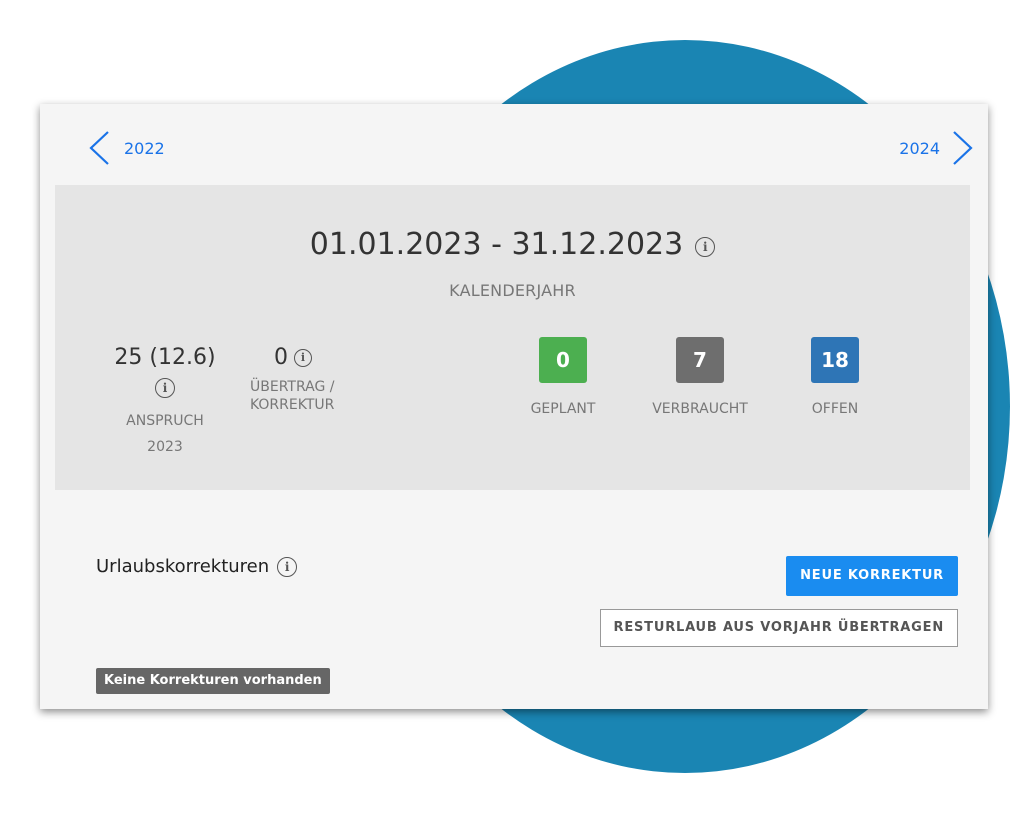 Image resolution: width=1030 pixels, height=815 pixels. I want to click on corrections-title: Urlaubskorrekturen i, so click(197, 566).